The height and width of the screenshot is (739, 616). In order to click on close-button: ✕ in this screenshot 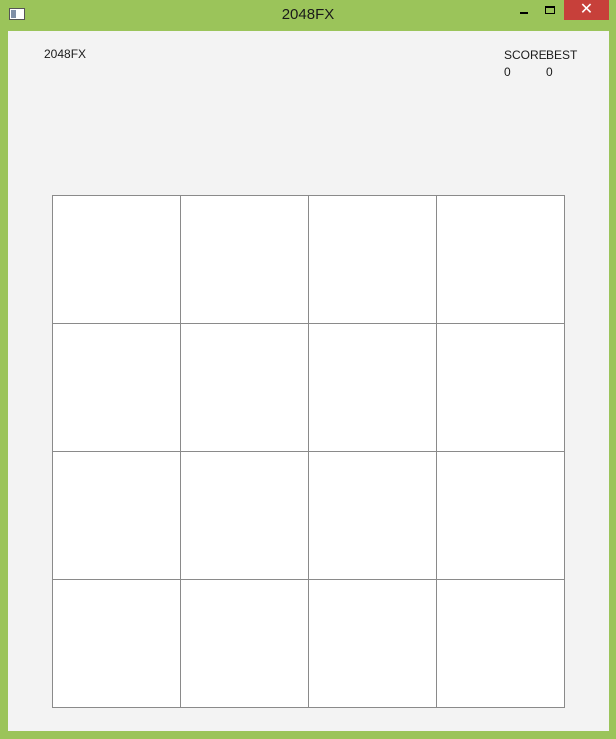, I will do `click(586, 10)`.